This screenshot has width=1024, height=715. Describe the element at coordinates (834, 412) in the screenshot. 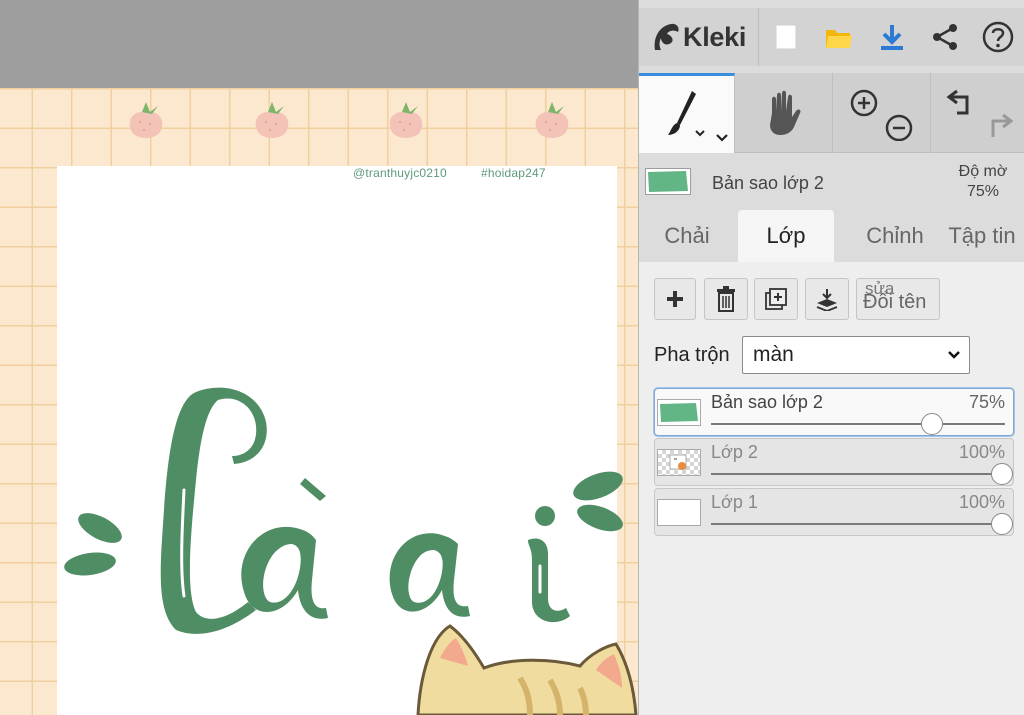

I see `layer-item-ban-sao-lop-2: Bản sao lớp 2 75%` at that location.